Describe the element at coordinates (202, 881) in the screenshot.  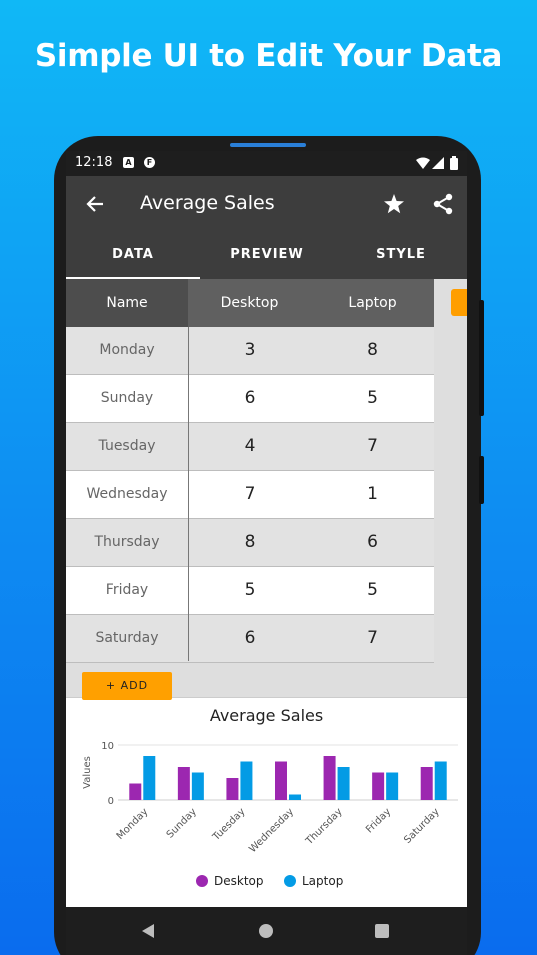
I see `legend-desktop-swatch` at that location.